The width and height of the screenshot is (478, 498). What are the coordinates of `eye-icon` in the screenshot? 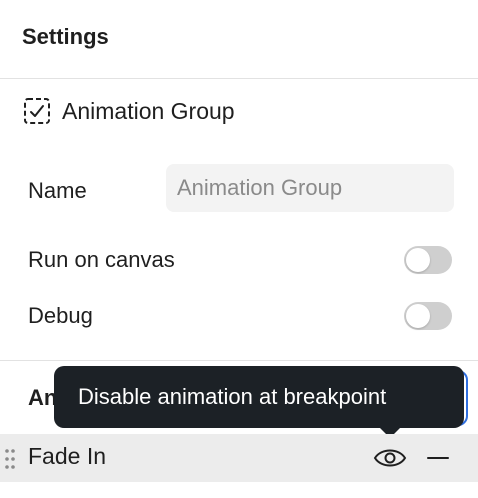 It's located at (390, 458).